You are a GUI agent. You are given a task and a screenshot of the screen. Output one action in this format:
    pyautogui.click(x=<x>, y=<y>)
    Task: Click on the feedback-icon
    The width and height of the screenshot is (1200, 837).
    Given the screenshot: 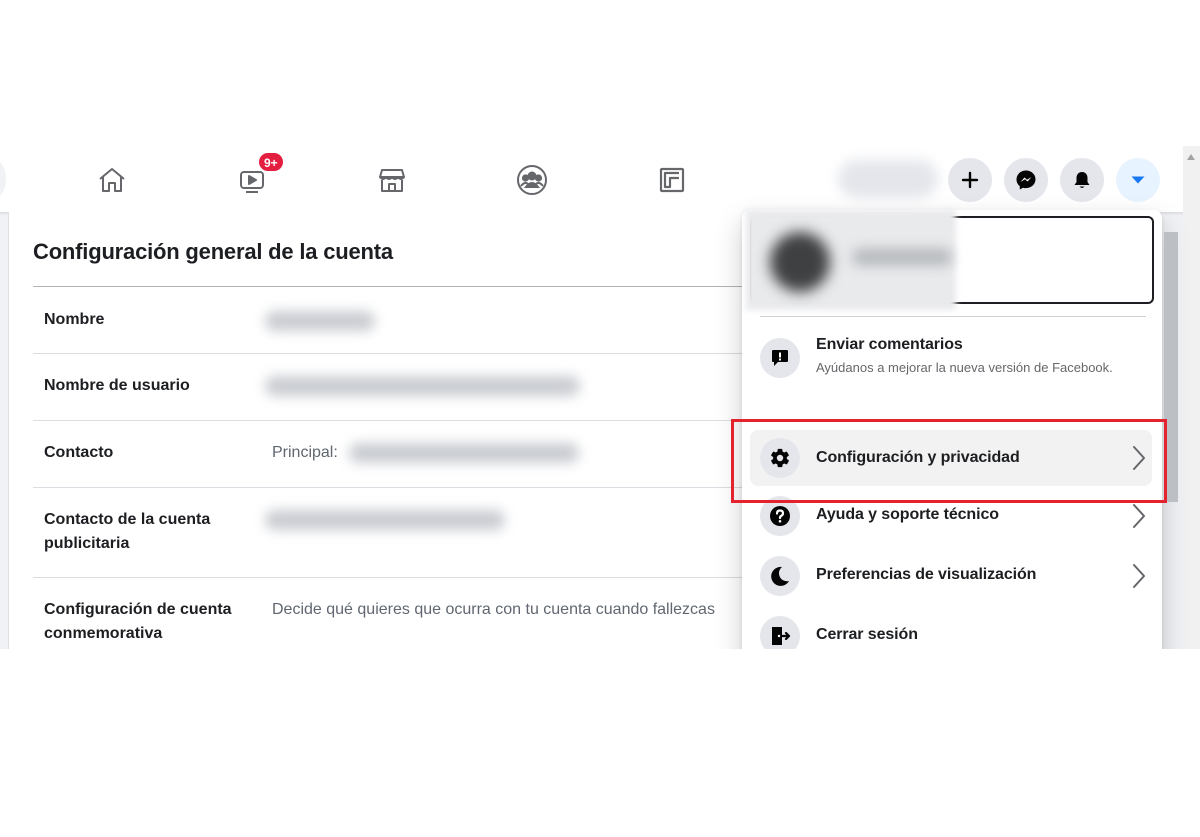 What is the action you would take?
    pyautogui.click(x=780, y=358)
    